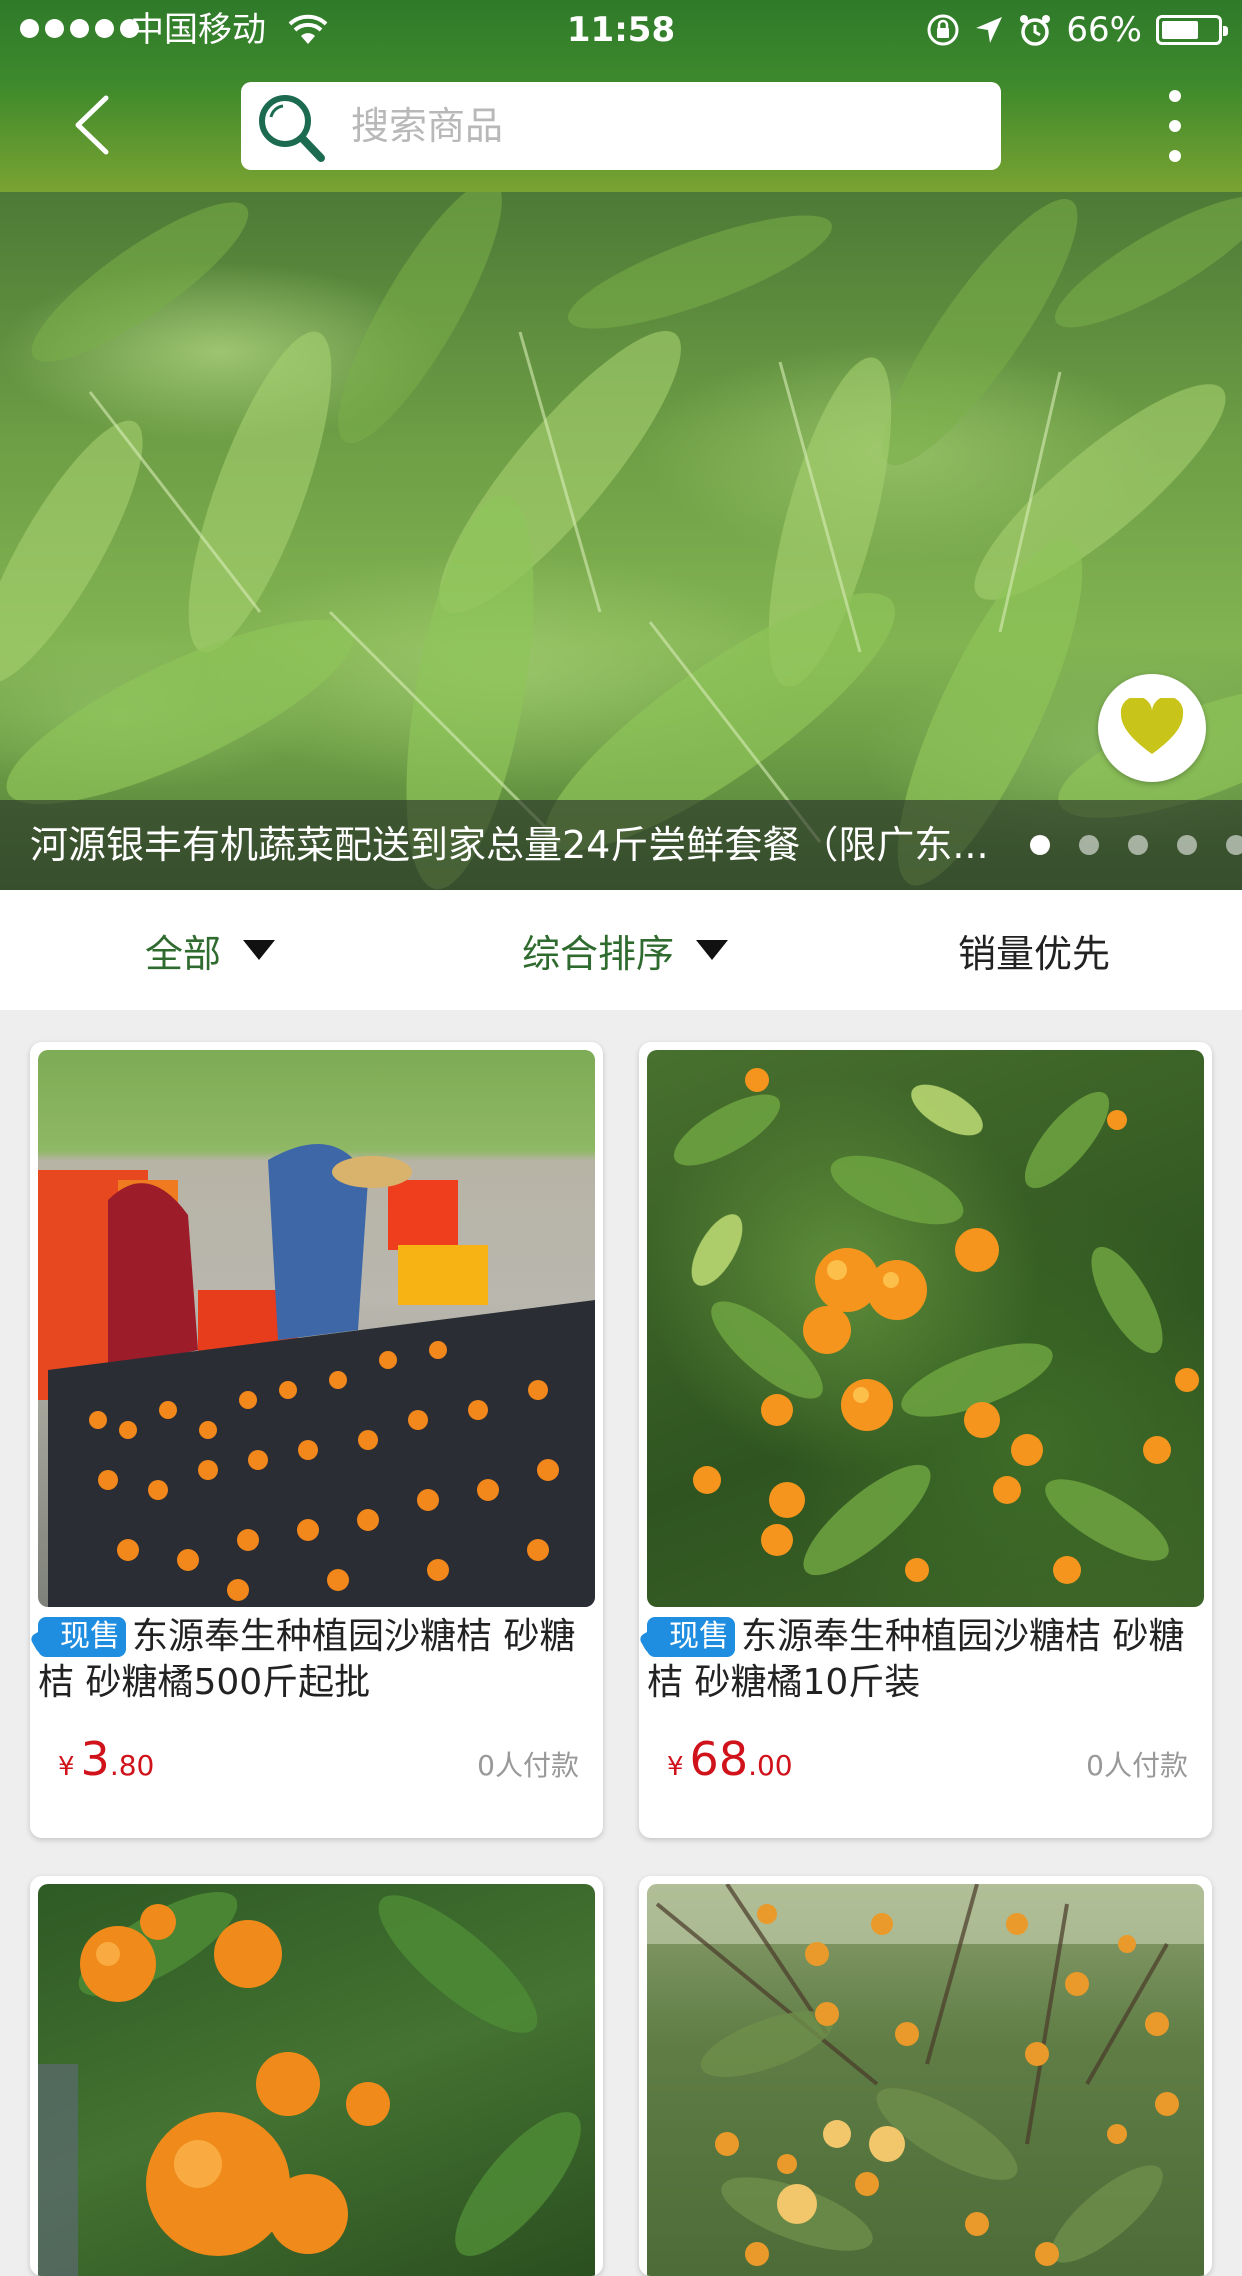 The width and height of the screenshot is (1242, 2276). Describe the element at coordinates (770, 1765) in the screenshot. I see `price-decimal: .00` at that location.